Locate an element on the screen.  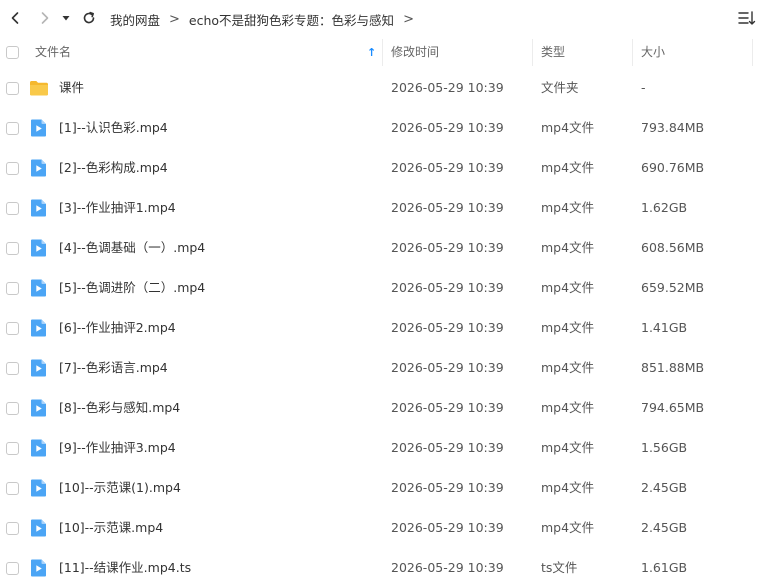
column-header-modified-label: 修改时间 is located at coordinates (415, 52).